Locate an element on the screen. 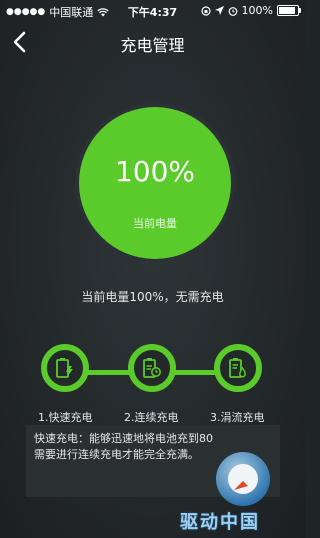 This screenshot has height=538, width=320. charge-level-circle: 100% 当前电量 is located at coordinates (155, 183).